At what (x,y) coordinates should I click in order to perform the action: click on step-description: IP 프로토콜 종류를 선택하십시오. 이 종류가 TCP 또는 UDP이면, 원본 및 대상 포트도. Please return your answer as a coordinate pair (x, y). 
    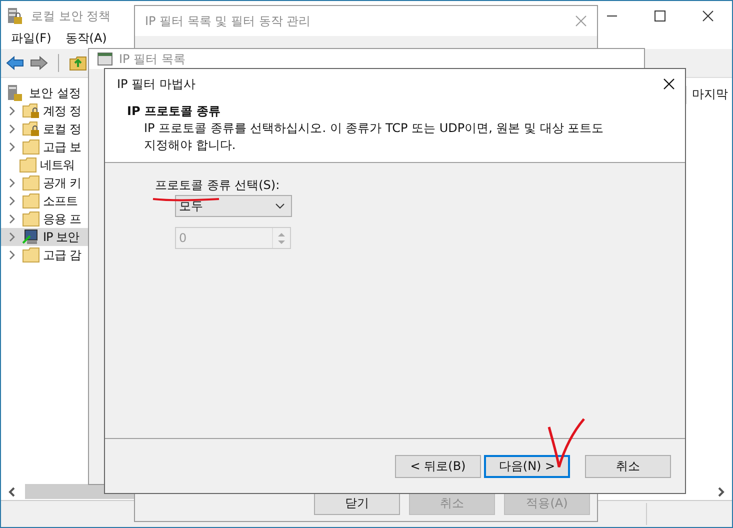
    Looking at the image, I should click on (374, 128).